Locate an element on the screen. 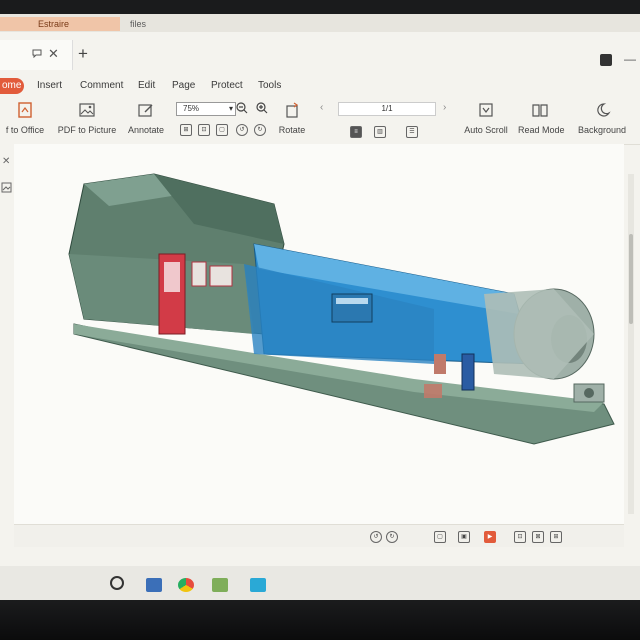 The height and width of the screenshot is (640, 640). pdf-app-icon is located at coordinates (258, 585).